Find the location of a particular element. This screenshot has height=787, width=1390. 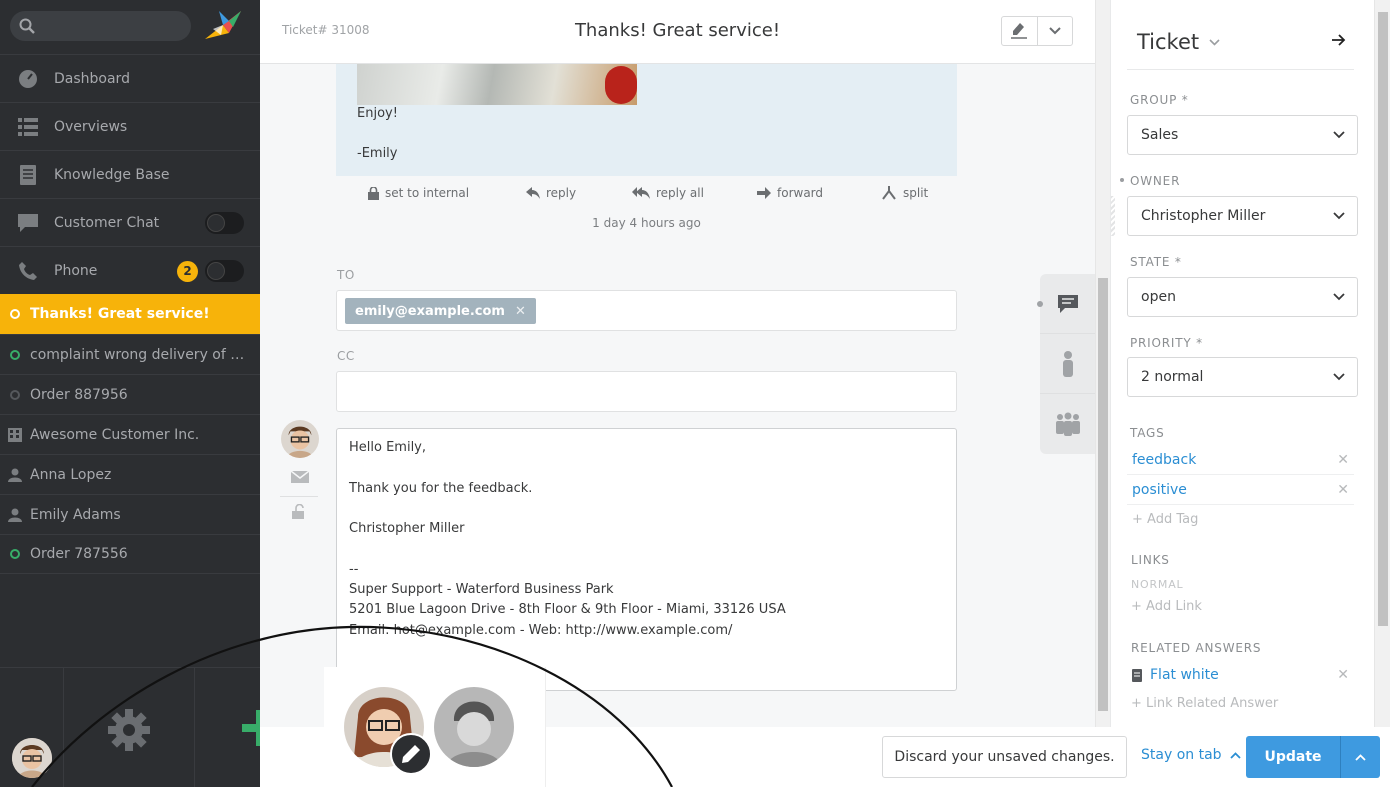

nav-phone: Phone 2 is located at coordinates (130, 270).